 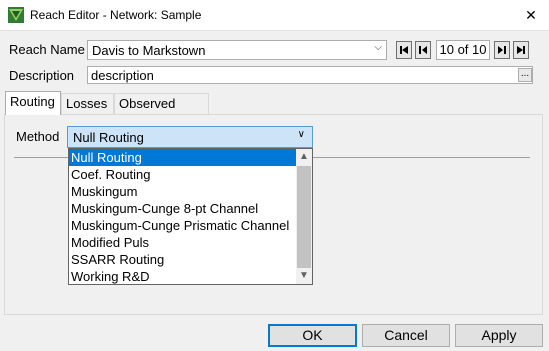 What do you see at coordinates (183, 208) in the screenshot?
I see `method-option: Muskingum-Cunge 8-pt Channel` at bounding box center [183, 208].